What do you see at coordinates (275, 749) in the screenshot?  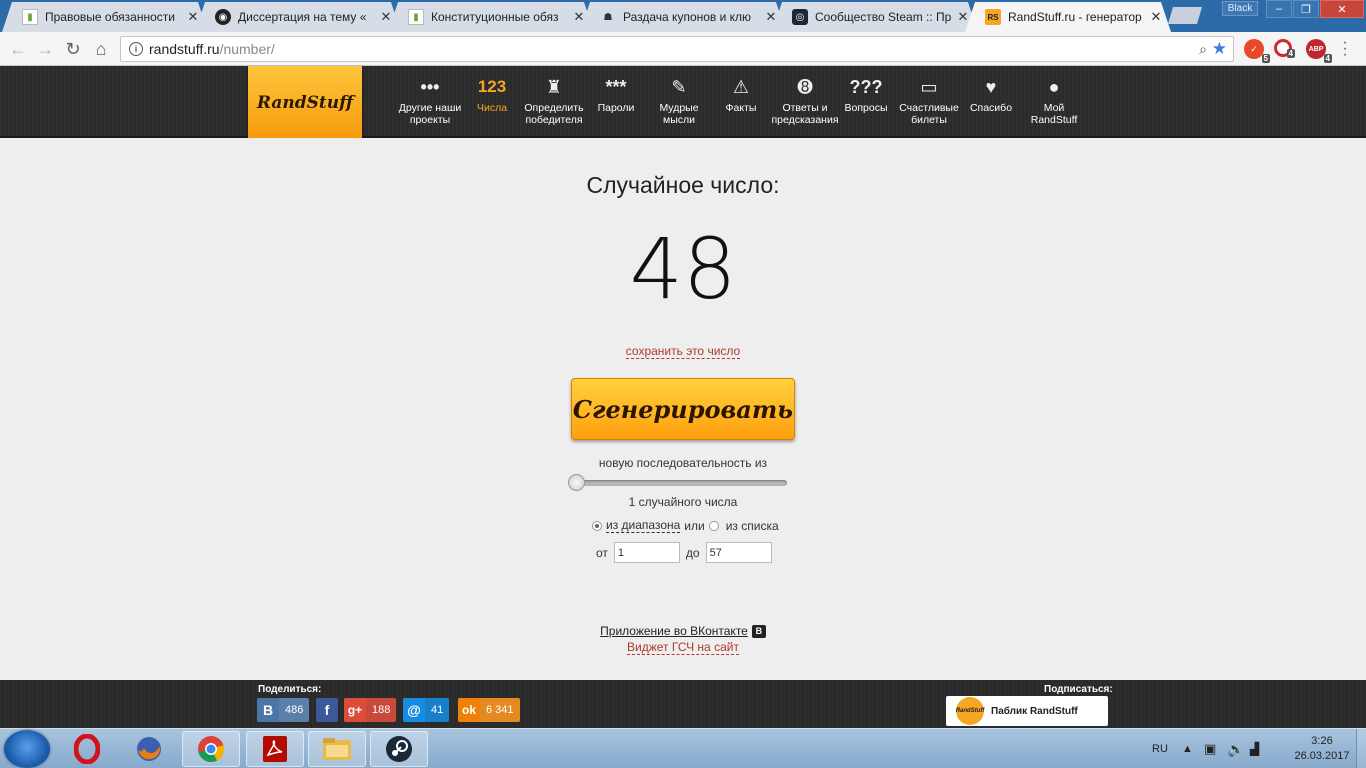 I see `acrobat-icon` at bounding box center [275, 749].